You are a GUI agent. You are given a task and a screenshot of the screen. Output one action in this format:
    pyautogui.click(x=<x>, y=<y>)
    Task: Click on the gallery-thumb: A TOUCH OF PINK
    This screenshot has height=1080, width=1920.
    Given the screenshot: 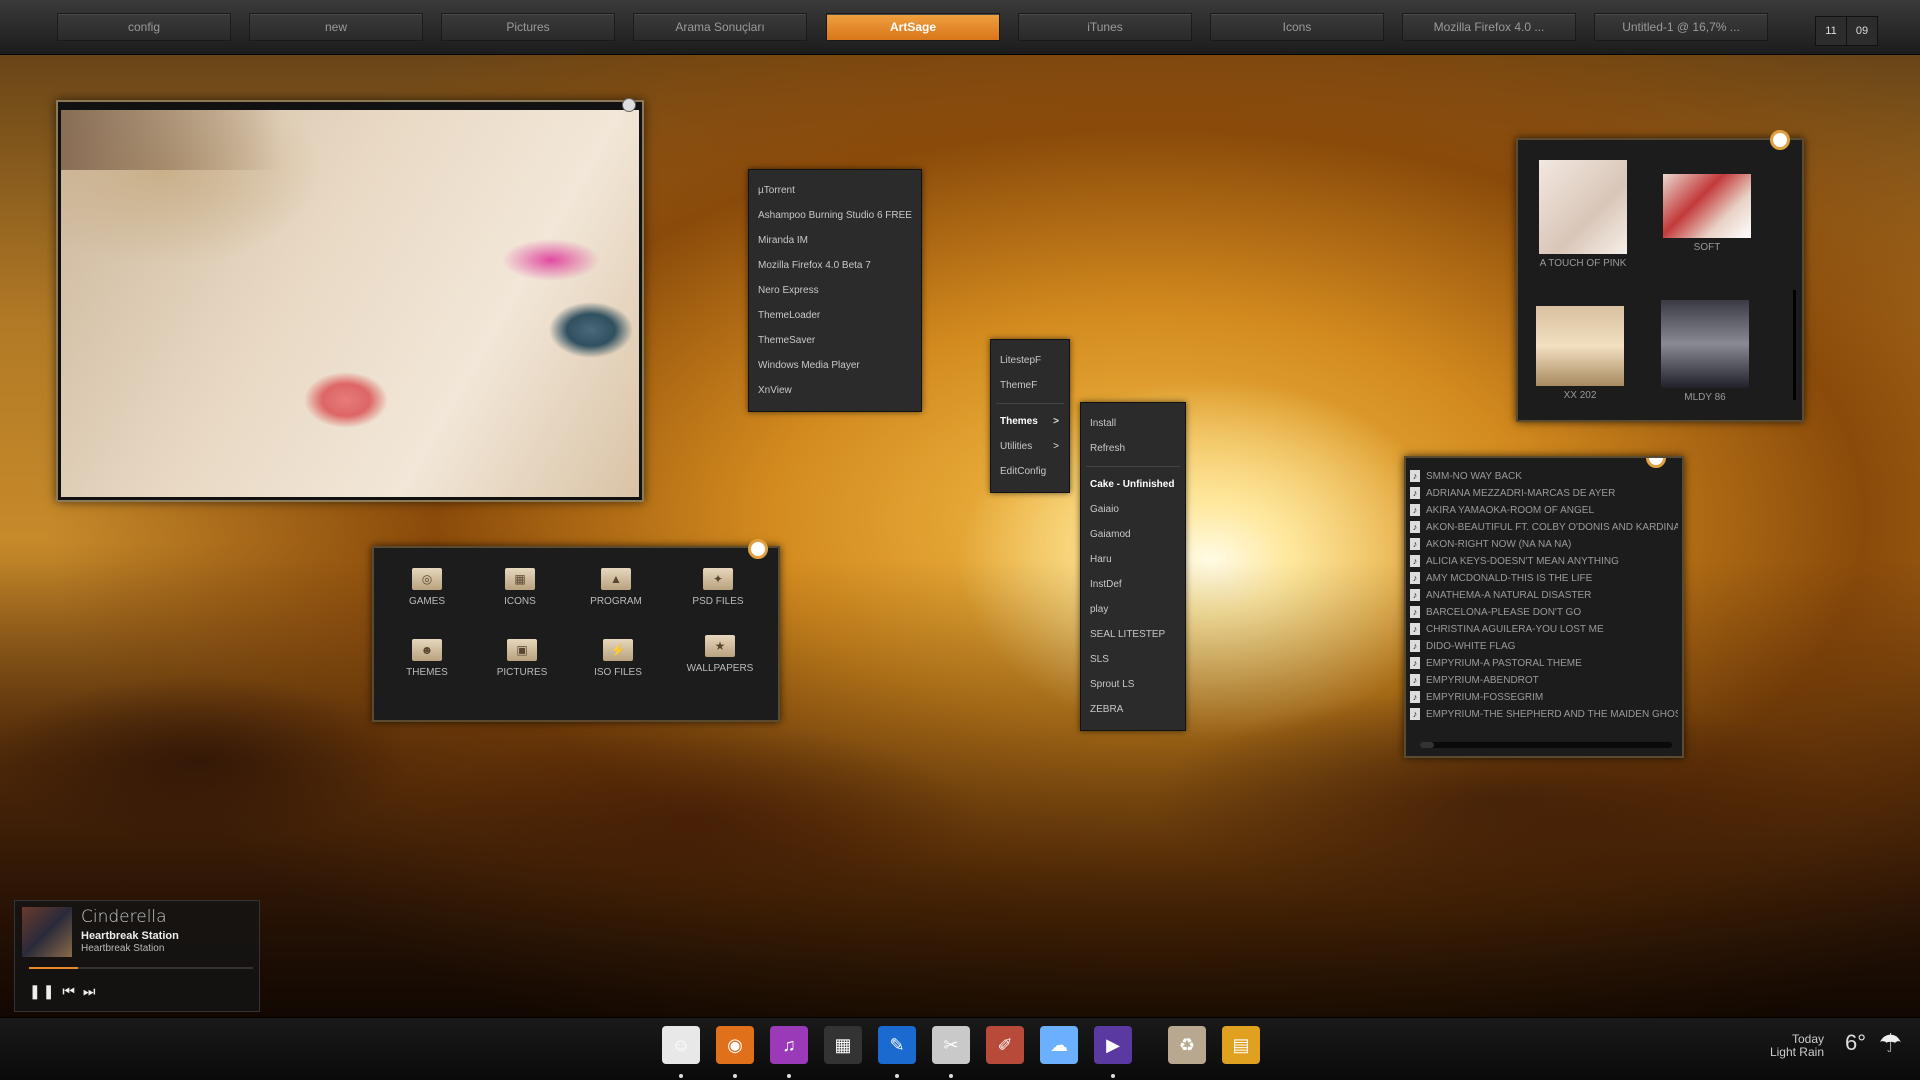 What is the action you would take?
    pyautogui.click(x=1583, y=214)
    